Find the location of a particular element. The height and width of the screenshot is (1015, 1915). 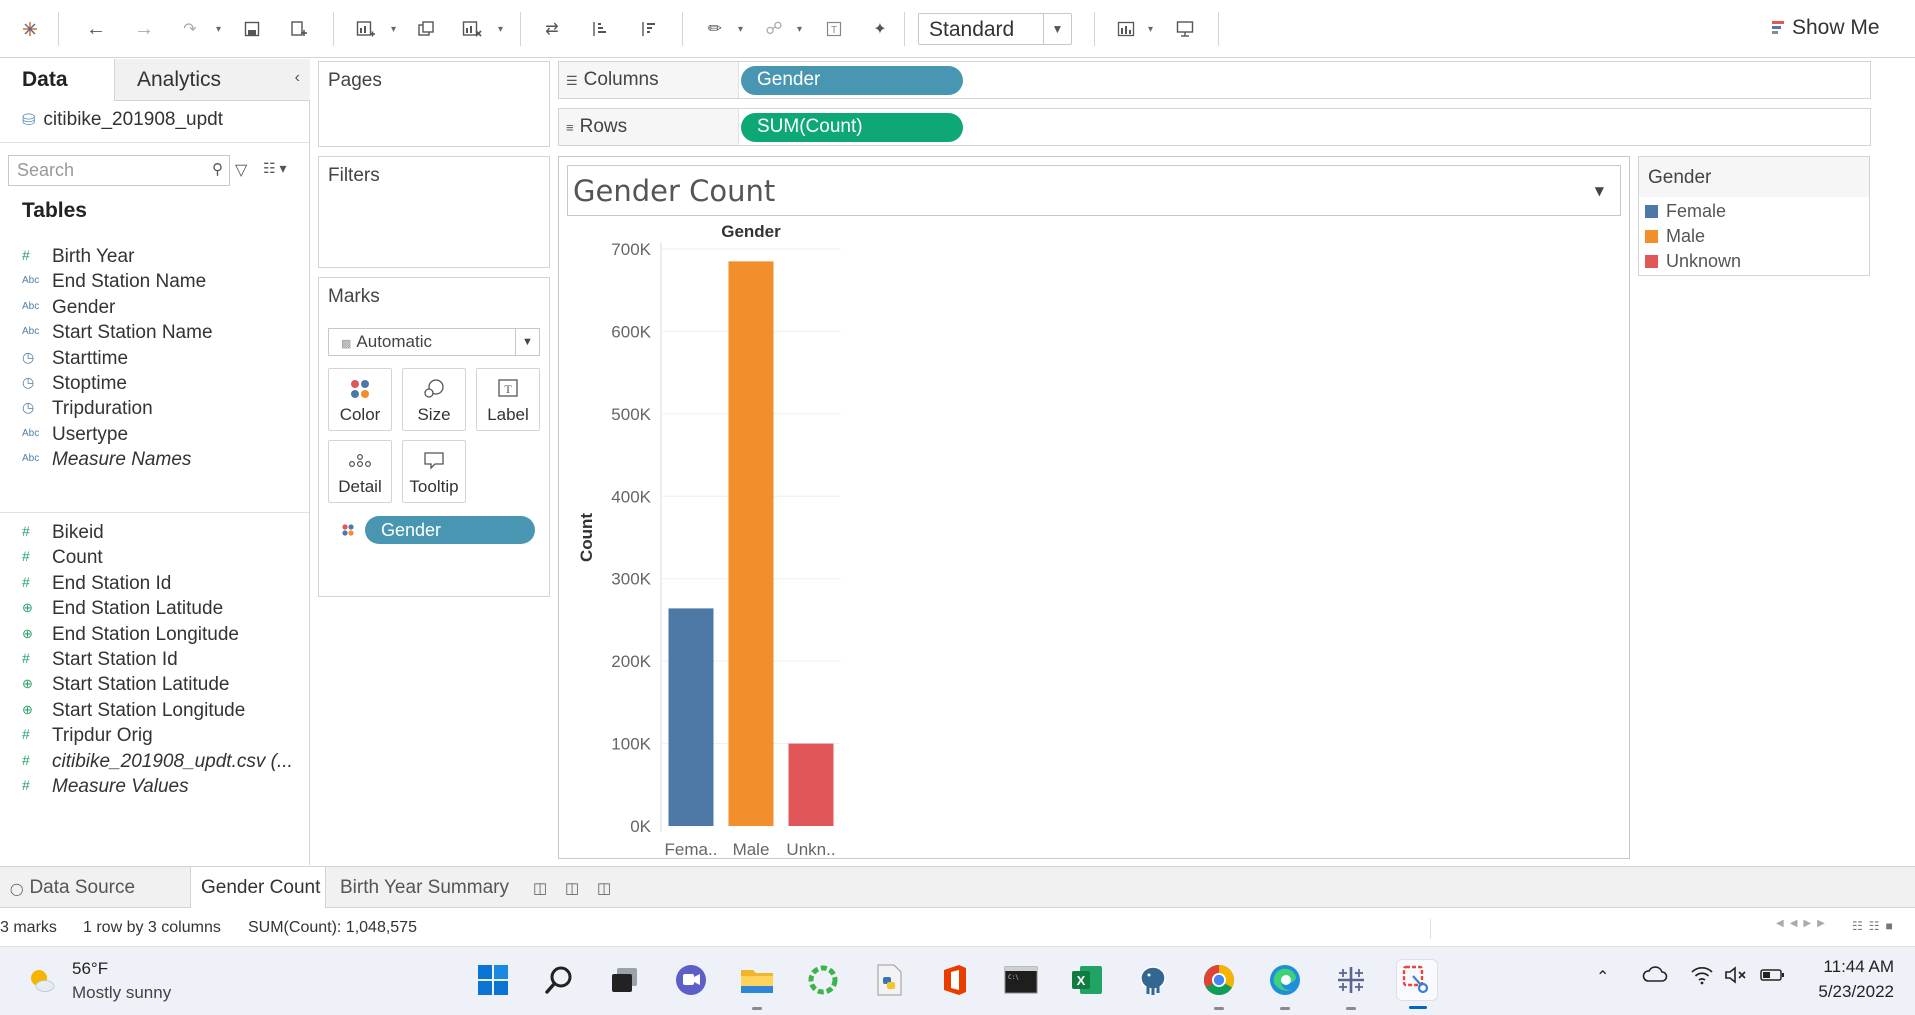

datasource-item: ⛁ citibike_201908_updt is located at coordinates (122, 120).